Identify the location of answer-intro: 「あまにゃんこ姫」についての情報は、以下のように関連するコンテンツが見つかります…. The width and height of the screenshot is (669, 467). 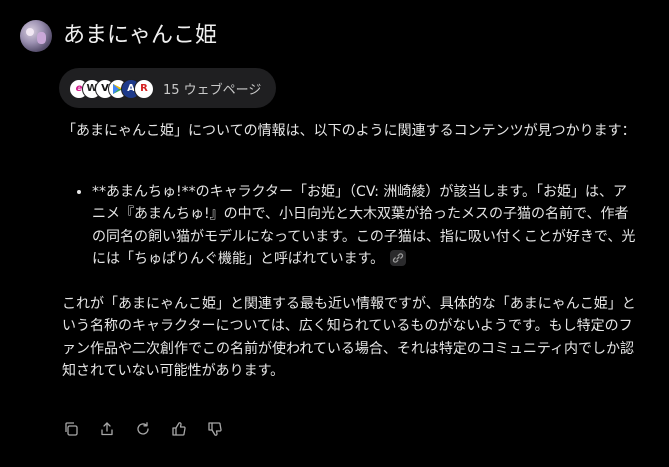
(349, 131).